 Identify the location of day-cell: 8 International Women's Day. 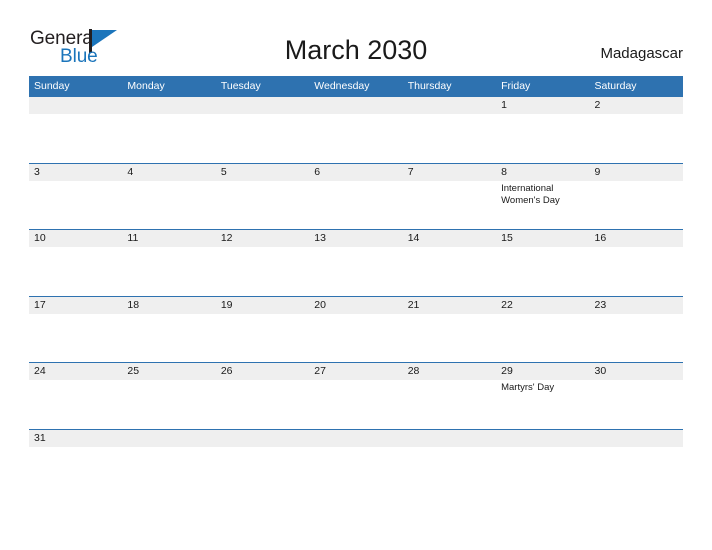
(542, 197).